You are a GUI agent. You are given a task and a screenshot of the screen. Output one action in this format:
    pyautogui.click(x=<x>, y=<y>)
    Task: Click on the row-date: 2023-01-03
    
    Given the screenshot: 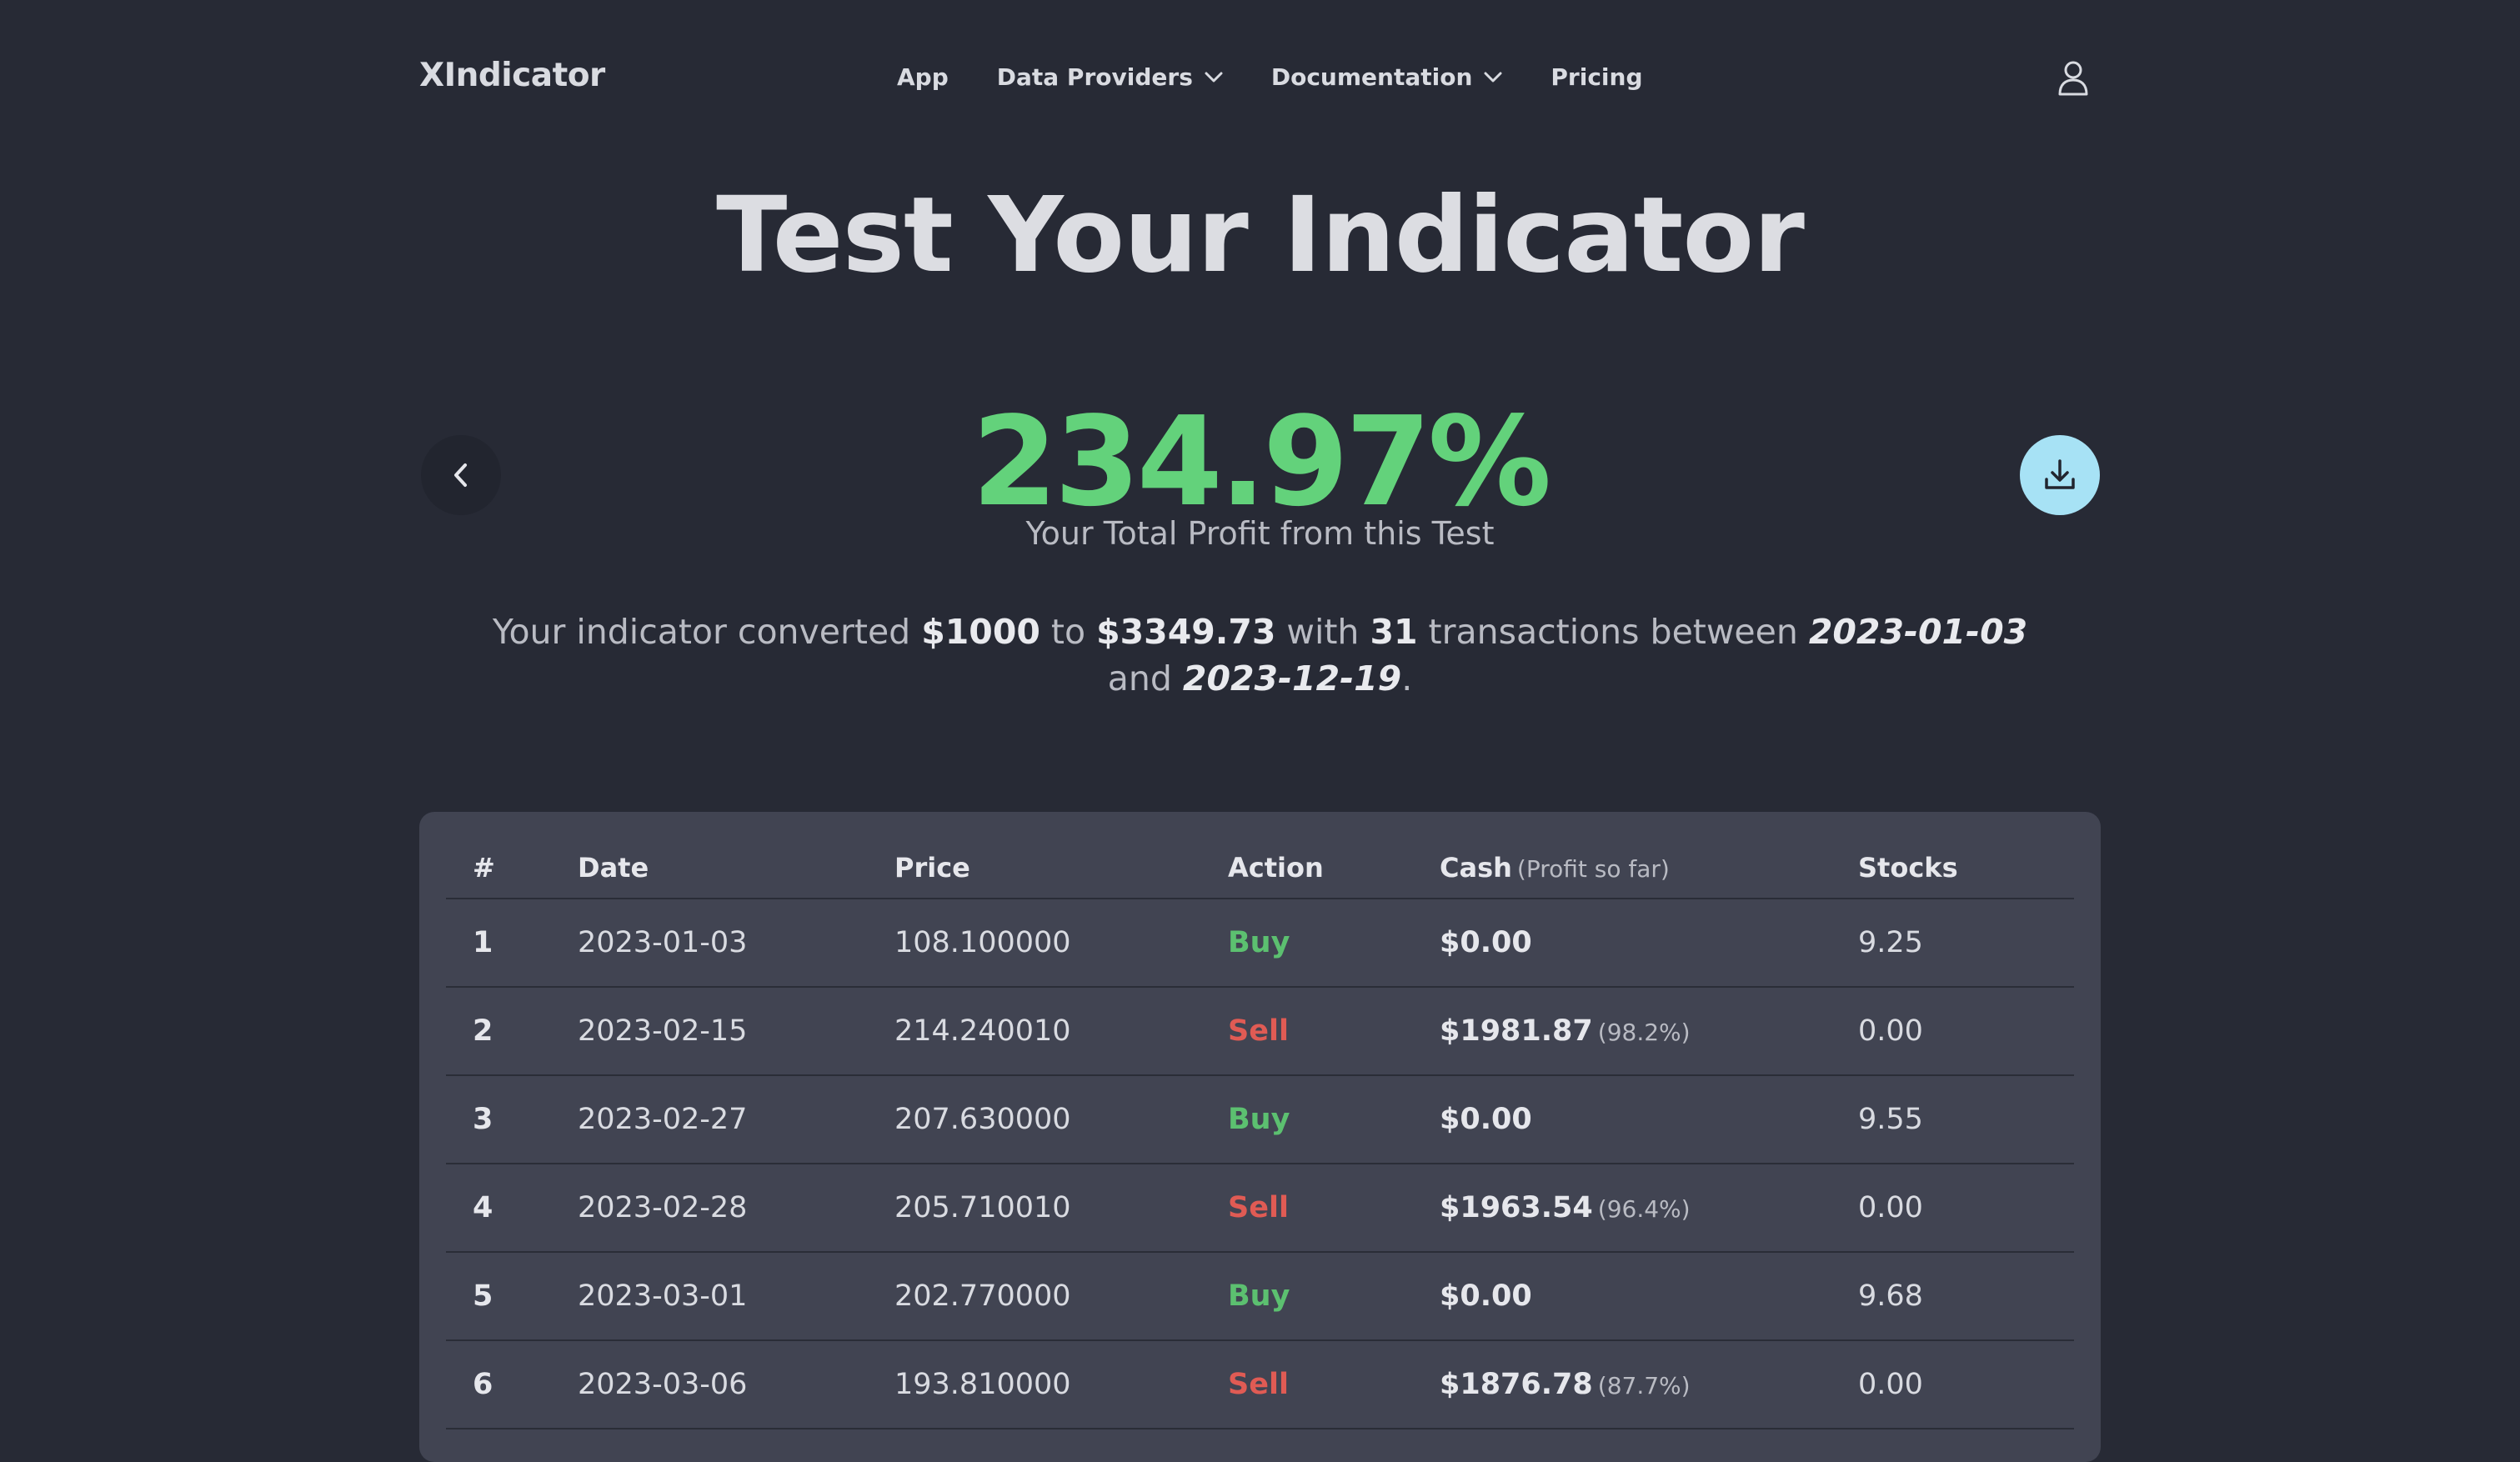 What is the action you would take?
    pyautogui.click(x=736, y=944)
    